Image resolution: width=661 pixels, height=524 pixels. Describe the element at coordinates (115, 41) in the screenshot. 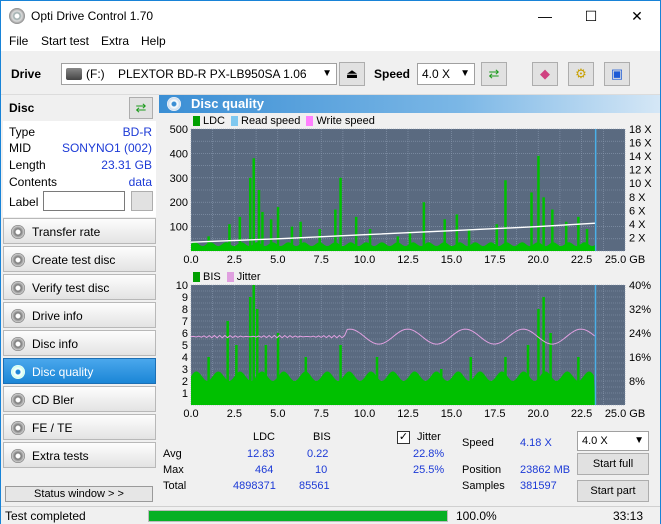

I see `menu-extra: Extra` at that location.